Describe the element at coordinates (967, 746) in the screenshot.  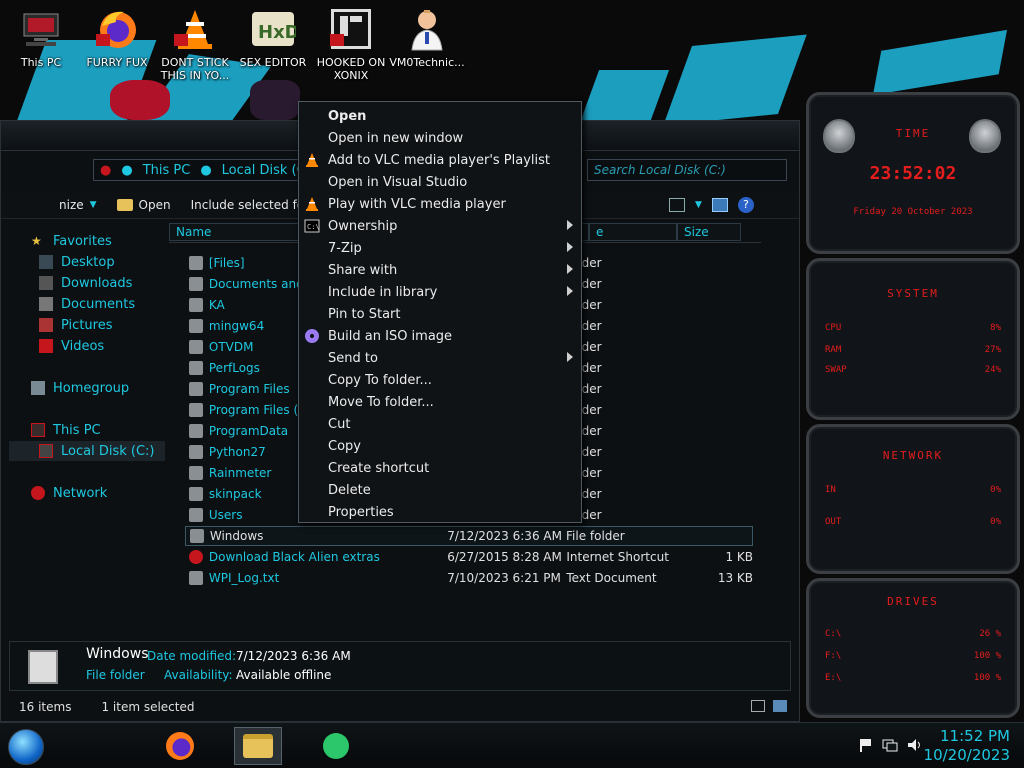
I see `taskbar-clock: 11:52 PM 10/20/2023` at that location.